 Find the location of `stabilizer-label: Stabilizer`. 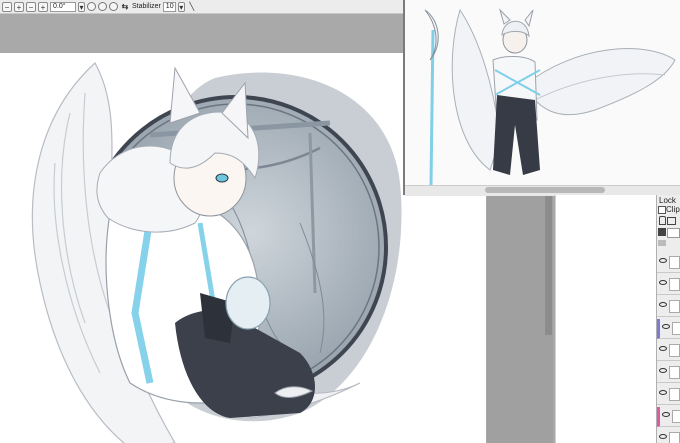

stabilizer-label: Stabilizer is located at coordinates (146, 6).